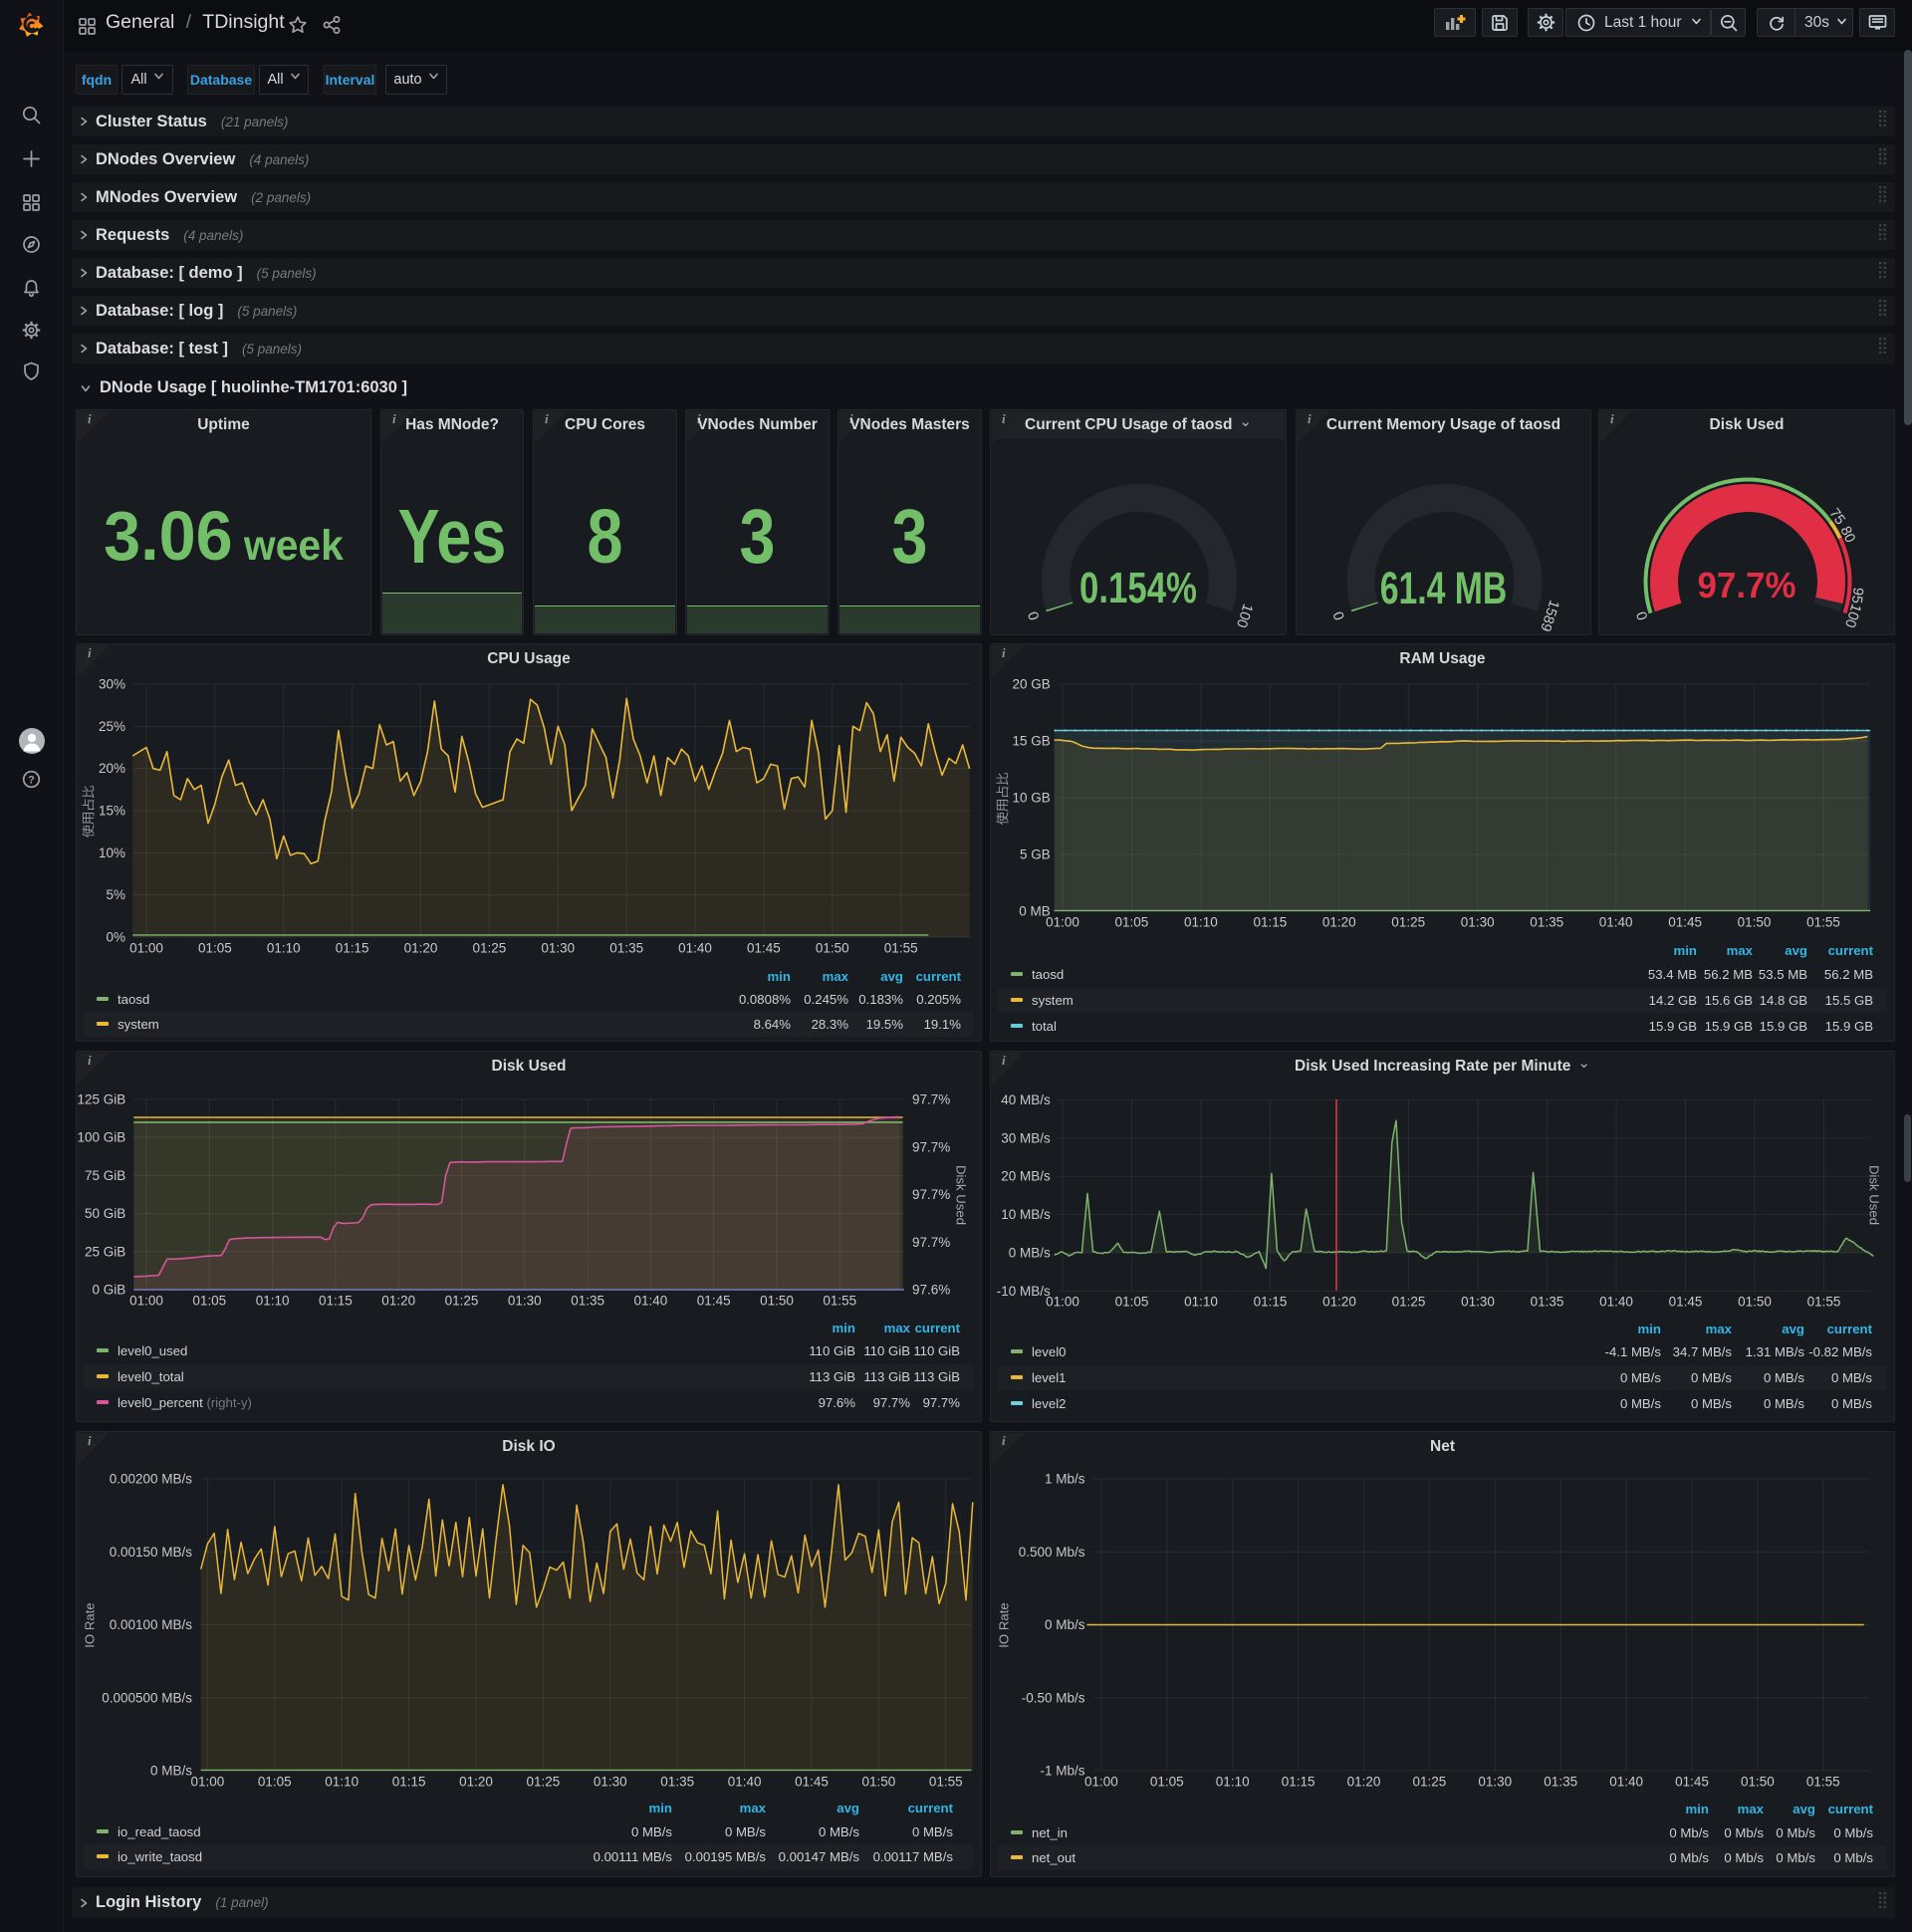  I want to click on svg-text: 10 MB/s, so click(1026, 1215).